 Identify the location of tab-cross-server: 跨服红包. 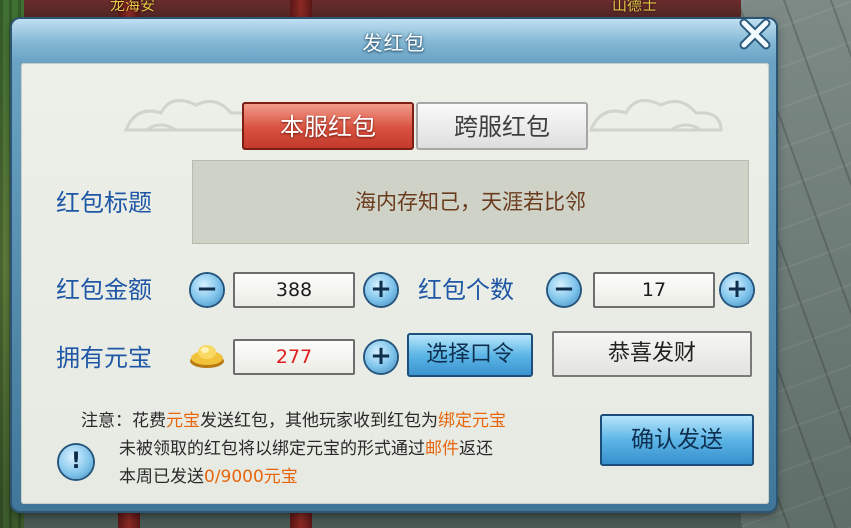
(502, 126).